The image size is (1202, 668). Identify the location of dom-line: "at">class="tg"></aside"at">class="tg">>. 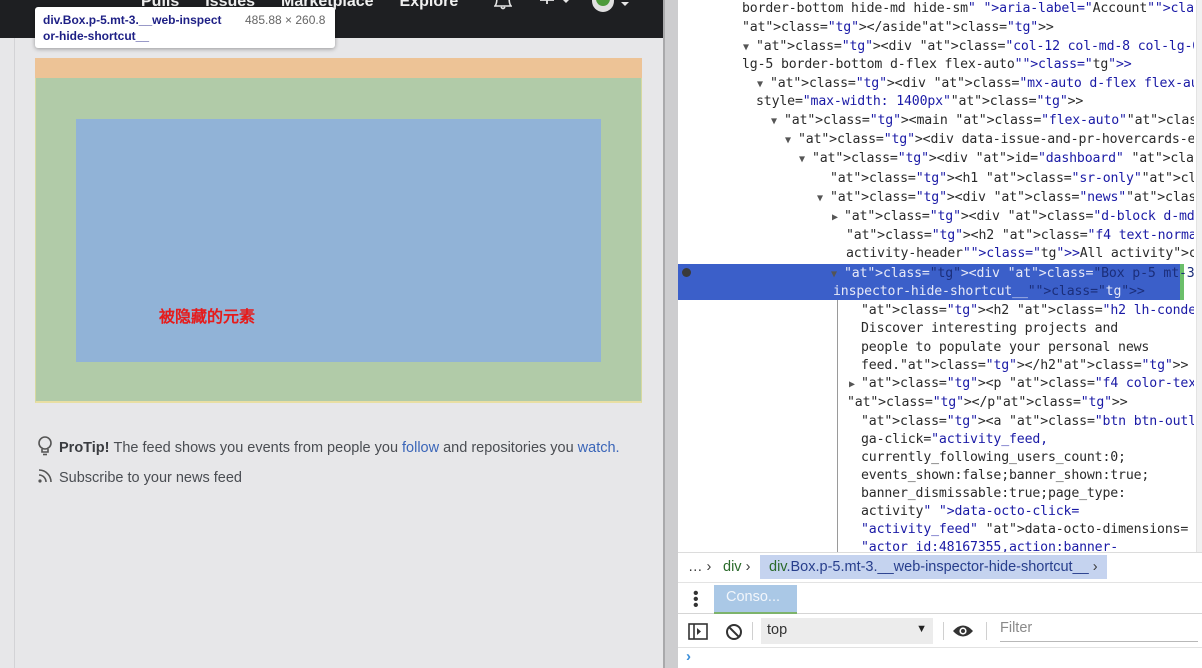
(898, 28).